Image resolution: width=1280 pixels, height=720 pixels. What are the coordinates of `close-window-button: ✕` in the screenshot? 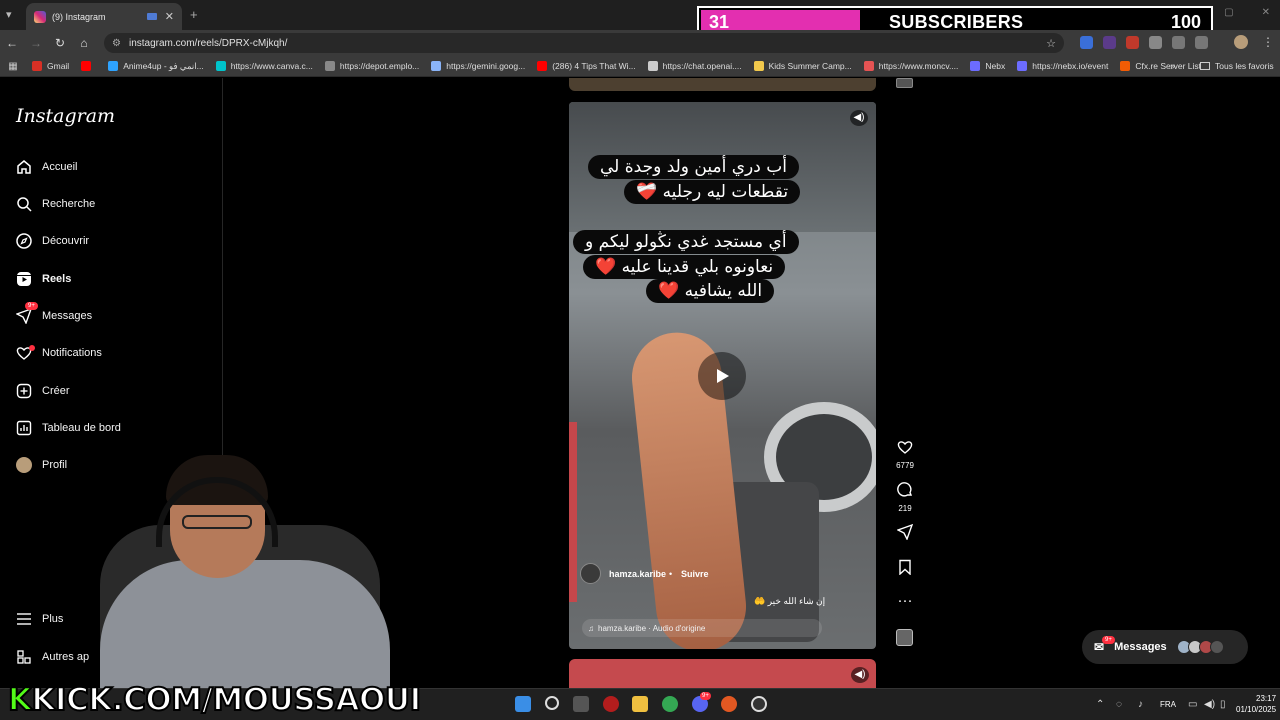 It's located at (1266, 12).